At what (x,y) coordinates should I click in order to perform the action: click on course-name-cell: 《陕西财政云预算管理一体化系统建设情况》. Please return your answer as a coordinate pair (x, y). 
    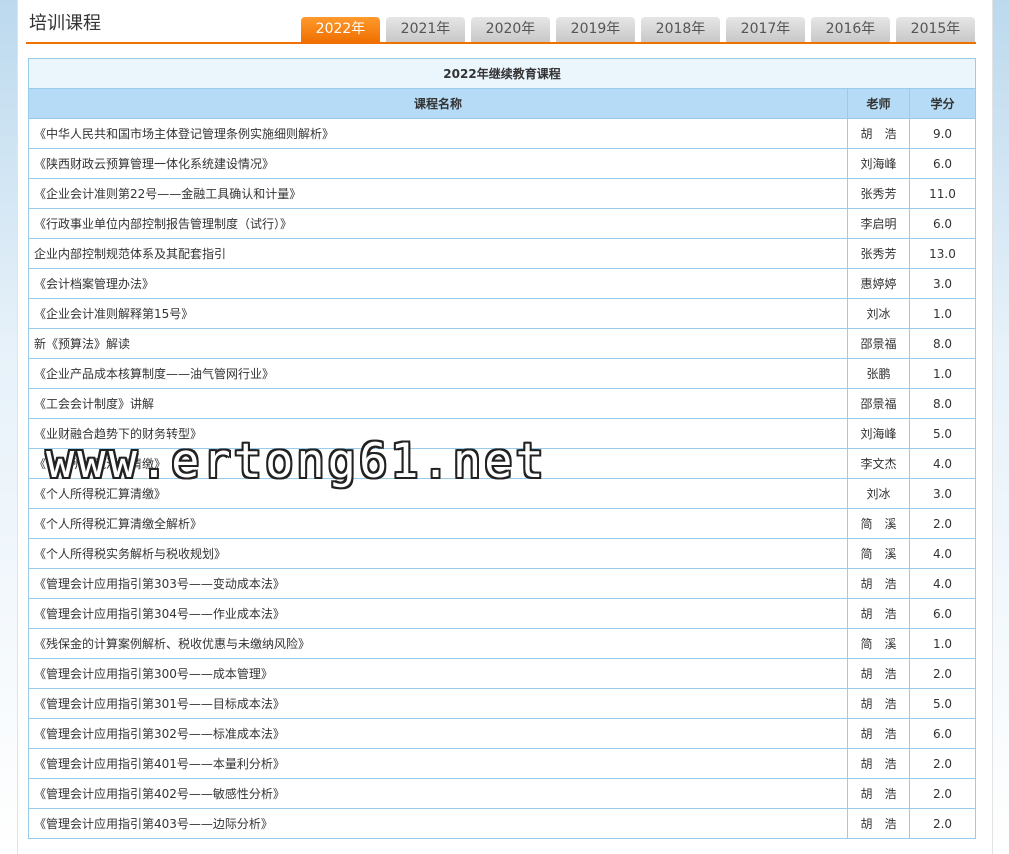
    Looking at the image, I should click on (438, 163).